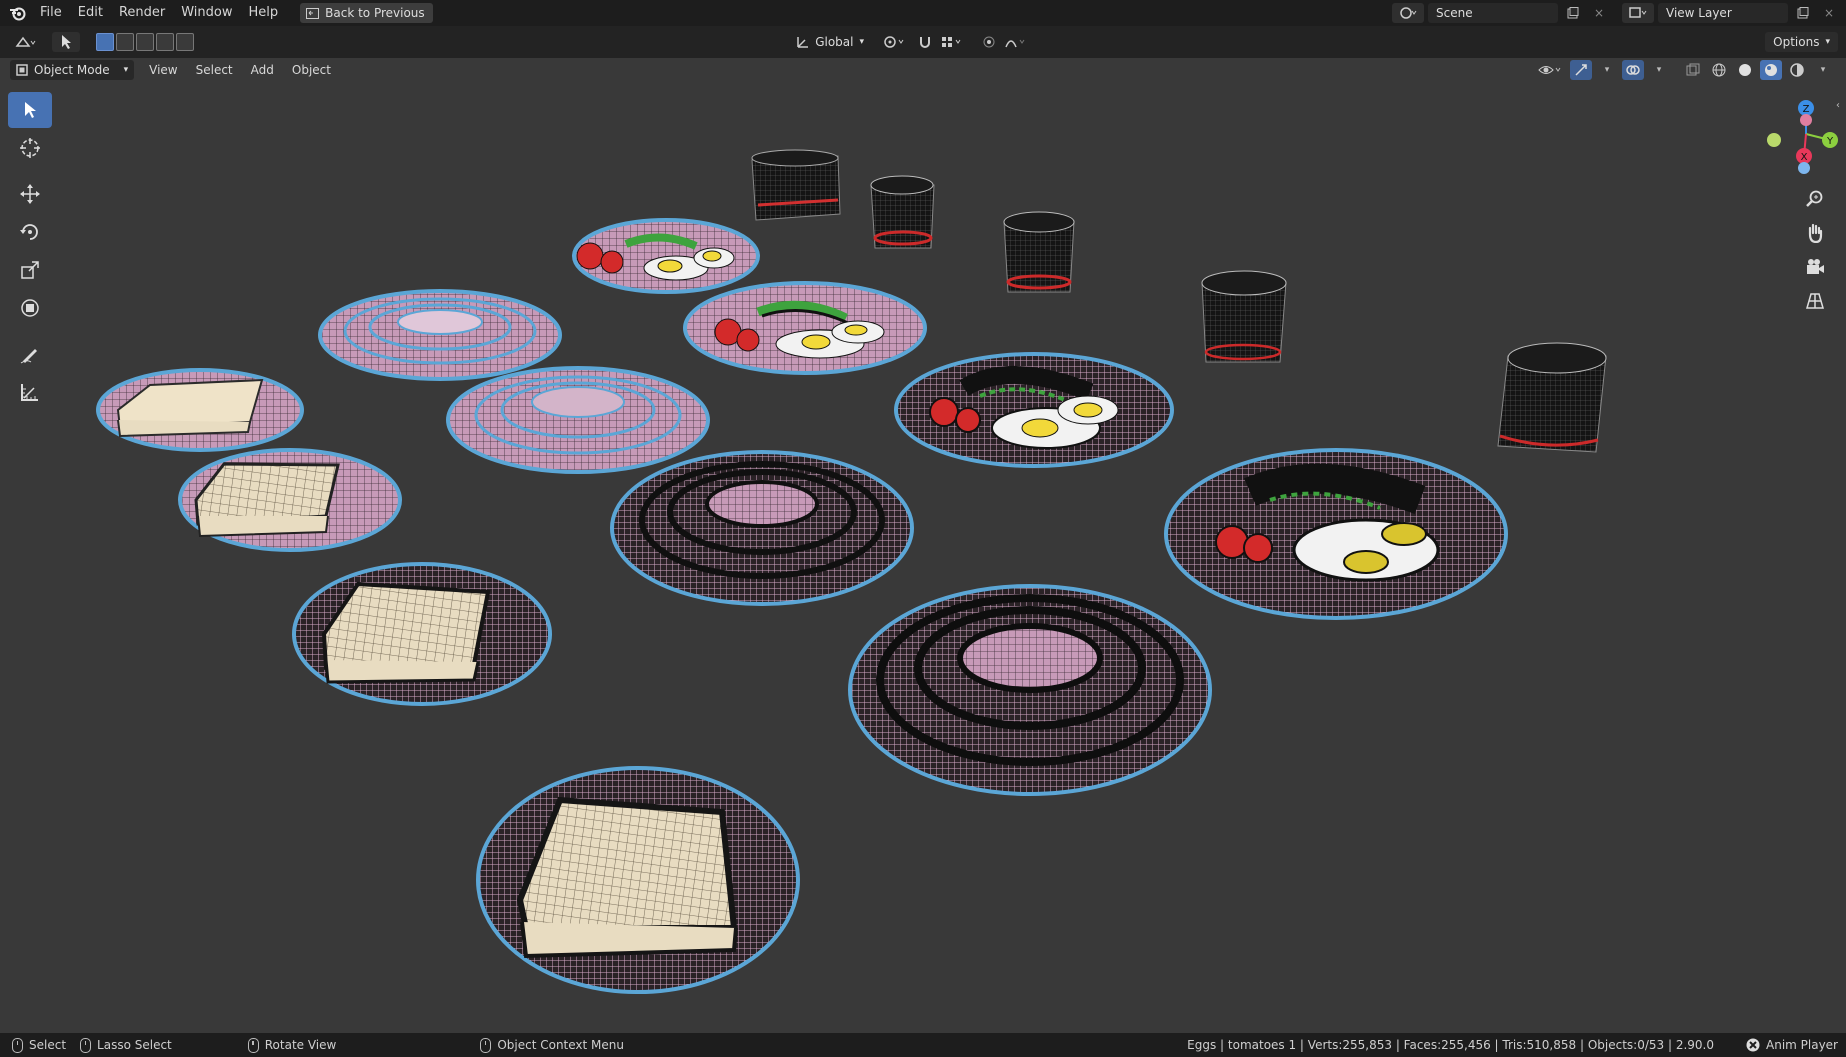 The image size is (1846, 1057). What do you see at coordinates (291, 1045) in the screenshot?
I see `status-rotate-hint: Rotate View` at bounding box center [291, 1045].